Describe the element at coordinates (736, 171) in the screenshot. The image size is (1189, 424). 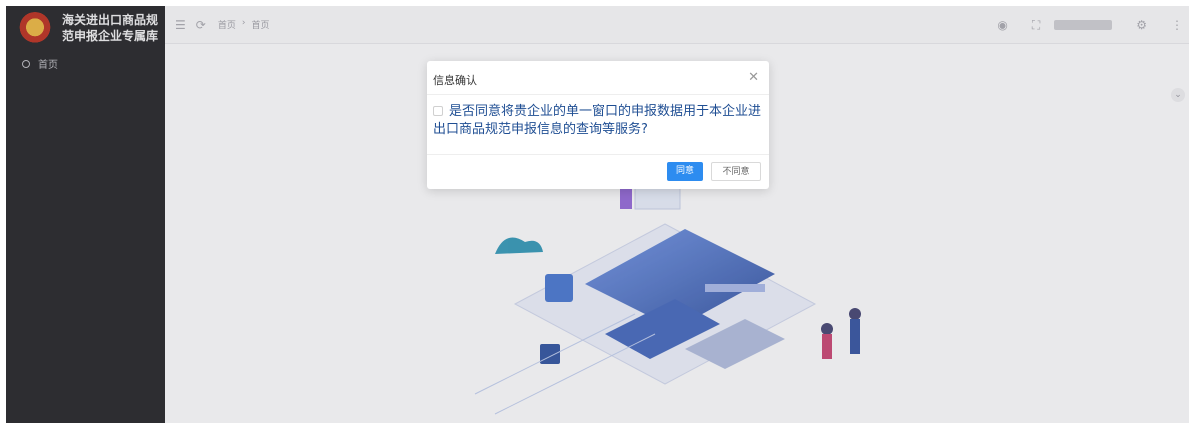
I see `reject-button: 不同意` at that location.